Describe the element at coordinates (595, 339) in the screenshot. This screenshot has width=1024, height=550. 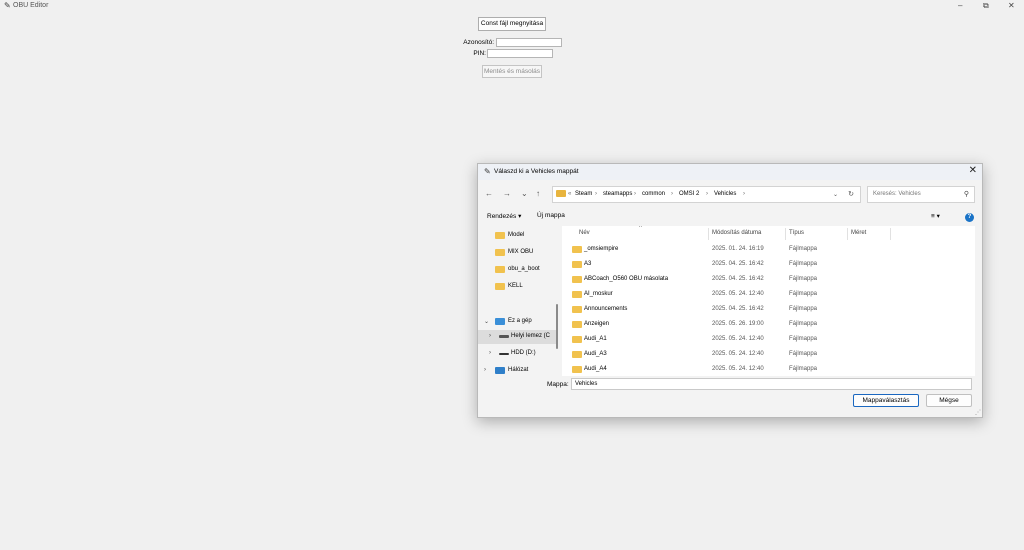
I see `file-name: Audi_A1` at that location.